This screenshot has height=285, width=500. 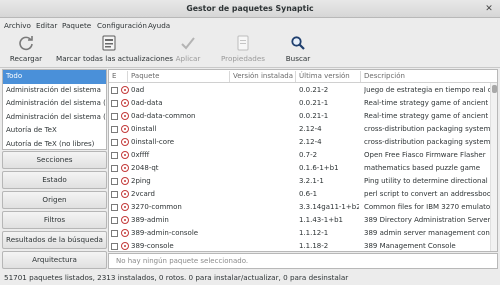 I want to click on reload-button: Recargar, so click(x=26, y=49).